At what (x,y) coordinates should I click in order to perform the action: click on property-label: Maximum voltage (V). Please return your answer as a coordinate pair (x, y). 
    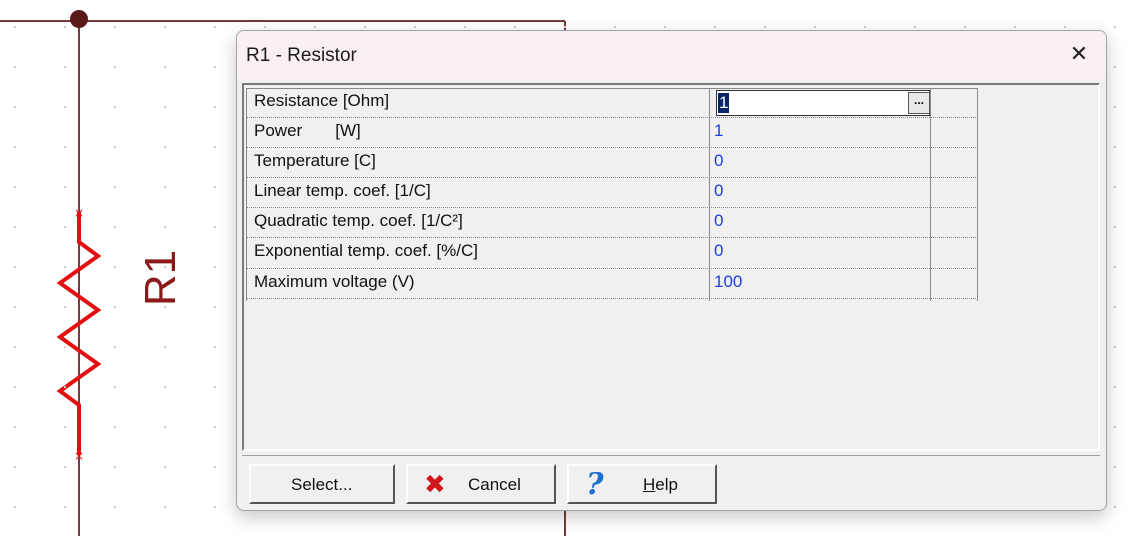
    Looking at the image, I should click on (334, 281).